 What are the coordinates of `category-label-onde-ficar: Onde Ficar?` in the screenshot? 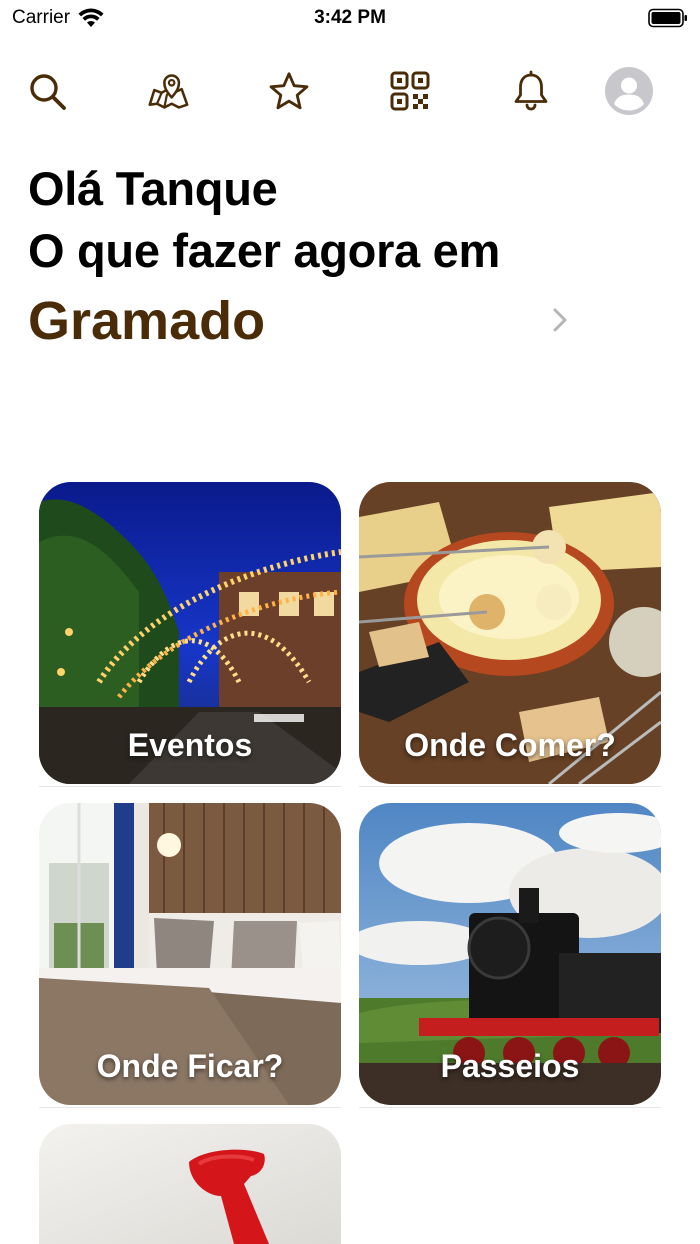 It's located at (190, 1066).